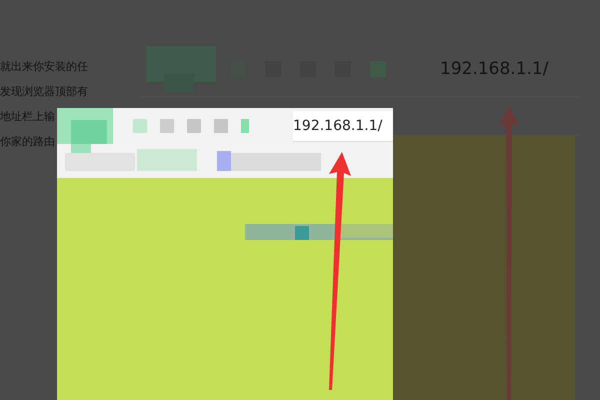 The image size is (600, 400). What do you see at coordinates (44, 67) in the screenshot?
I see `article-text: 就出来你安装的任` at bounding box center [44, 67].